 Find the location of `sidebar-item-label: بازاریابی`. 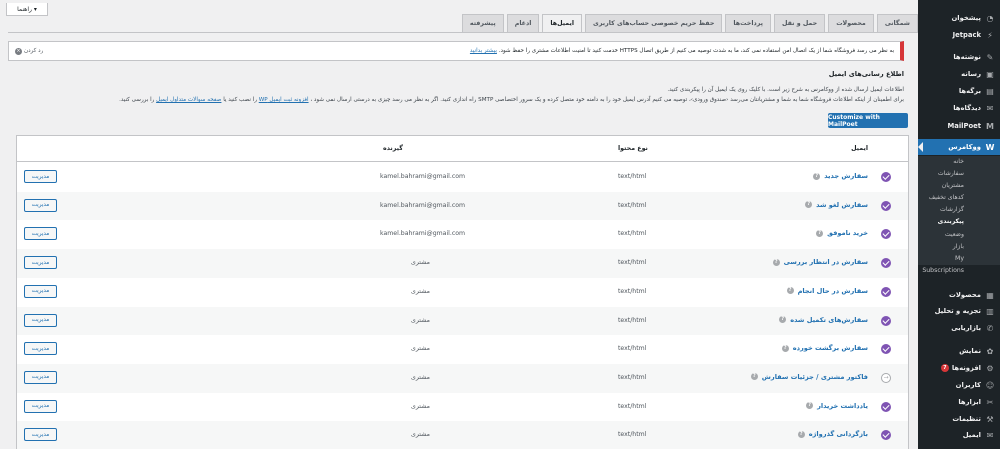

sidebar-item-label: بازاریابی is located at coordinates (966, 328).